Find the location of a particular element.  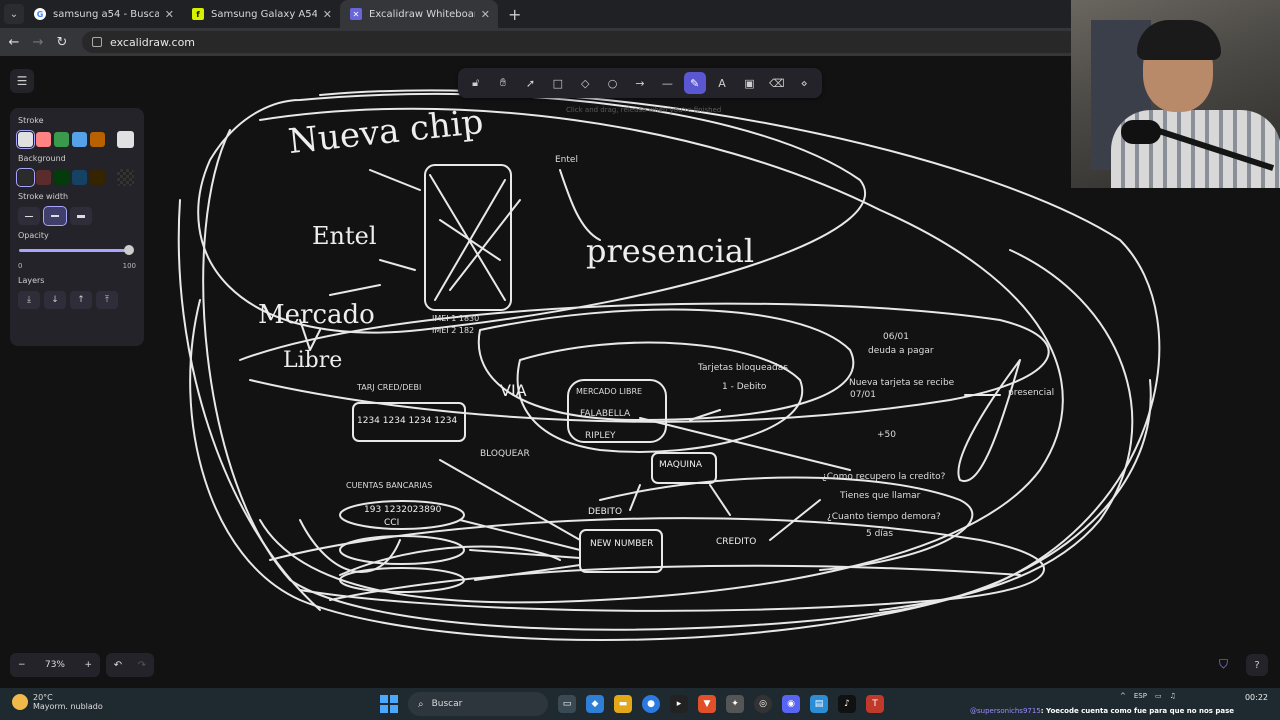

opacity-track is located at coordinates (75, 250).